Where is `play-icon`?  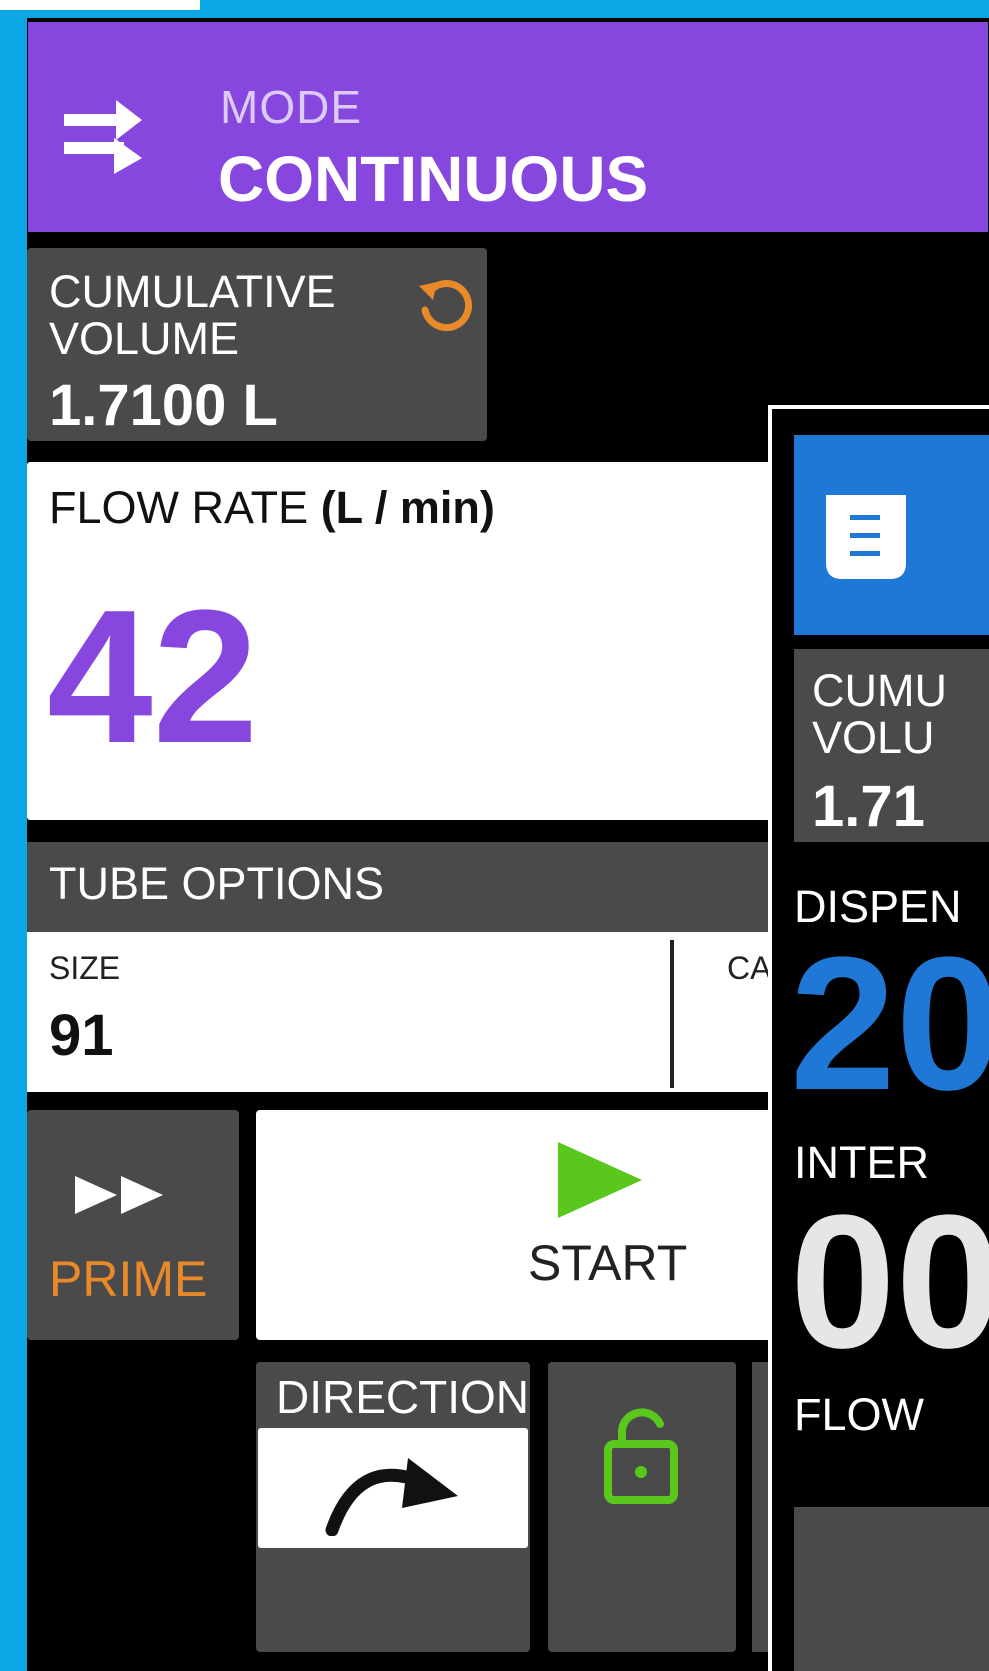 play-icon is located at coordinates (600, 1180).